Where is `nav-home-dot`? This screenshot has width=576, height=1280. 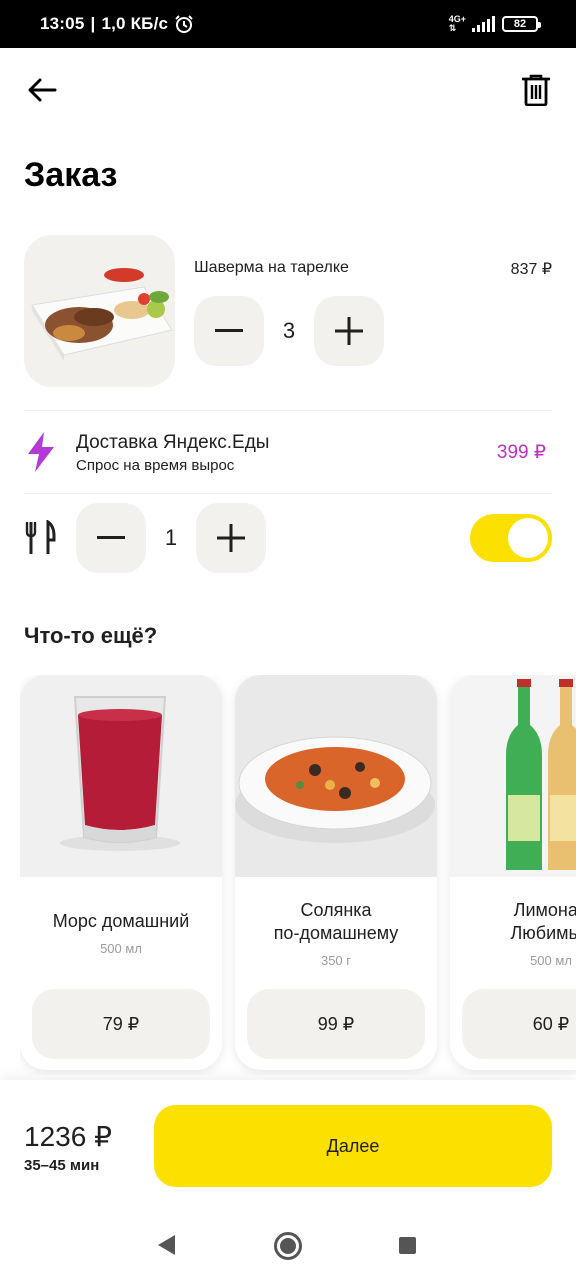
nav-home-dot is located at coordinates (288, 1246).